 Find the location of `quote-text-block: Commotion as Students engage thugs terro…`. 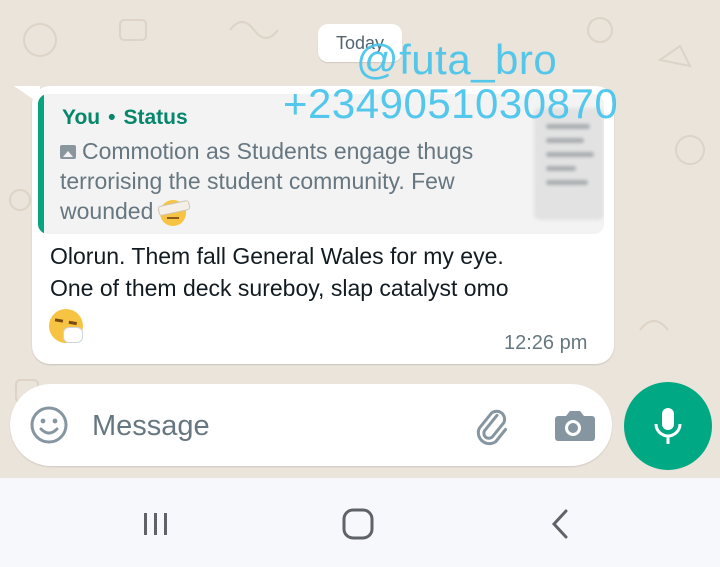

quote-text-block: Commotion as Students engage thugs terro… is located at coordinates (270, 181).